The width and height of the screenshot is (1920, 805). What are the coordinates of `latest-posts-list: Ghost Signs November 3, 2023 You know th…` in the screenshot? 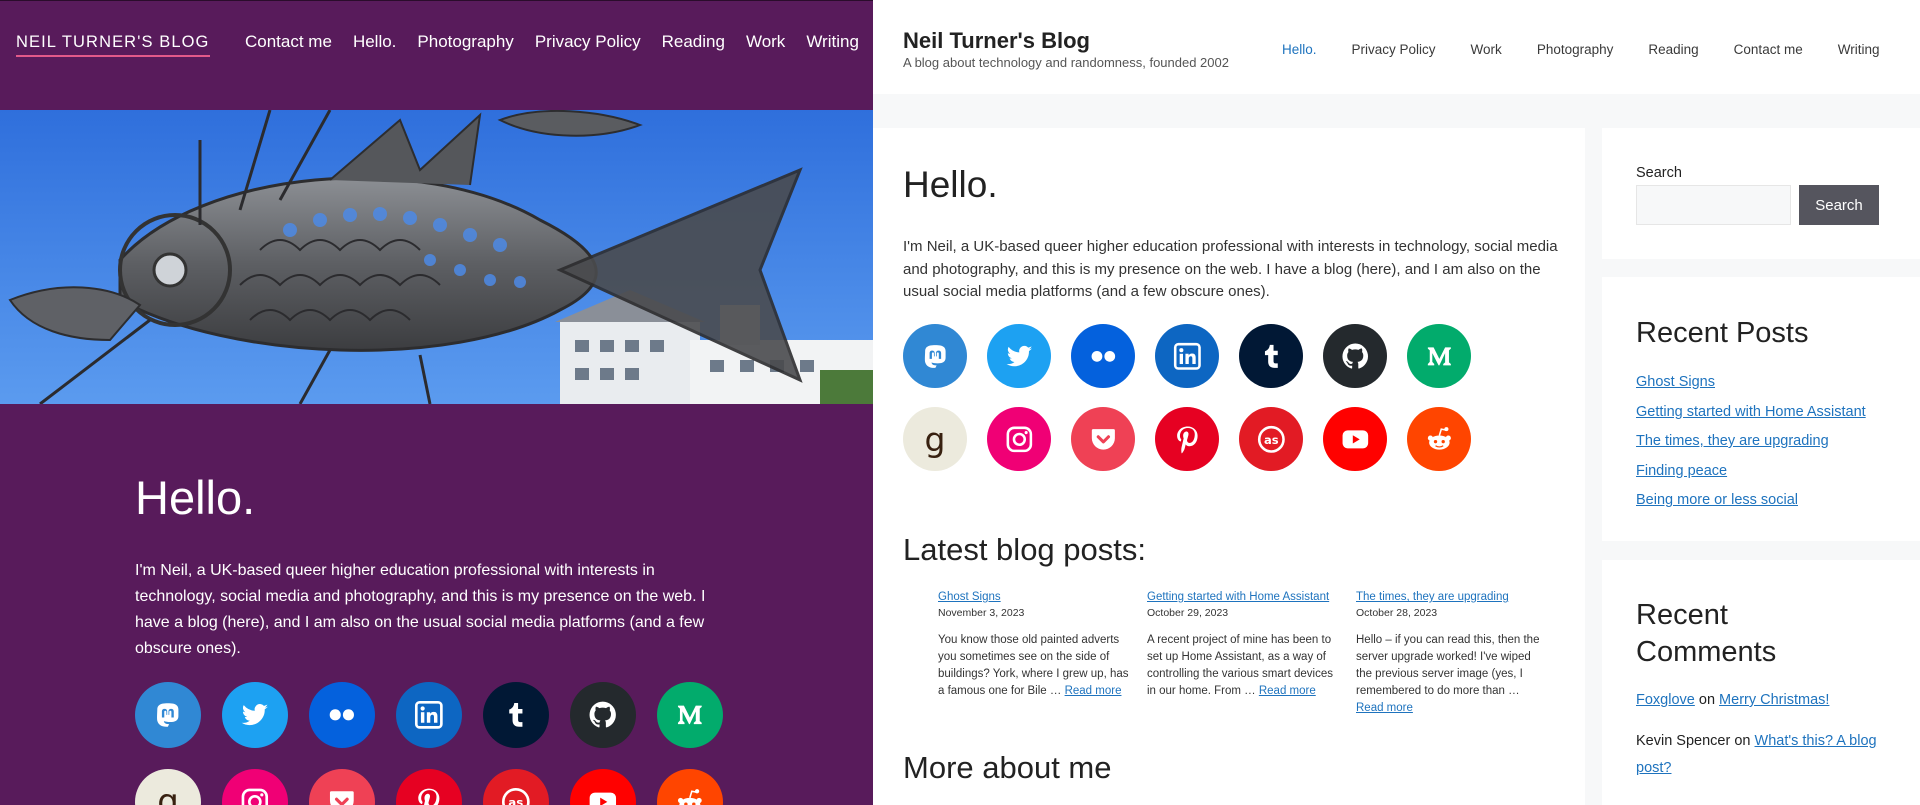 It's located at (1243, 653).